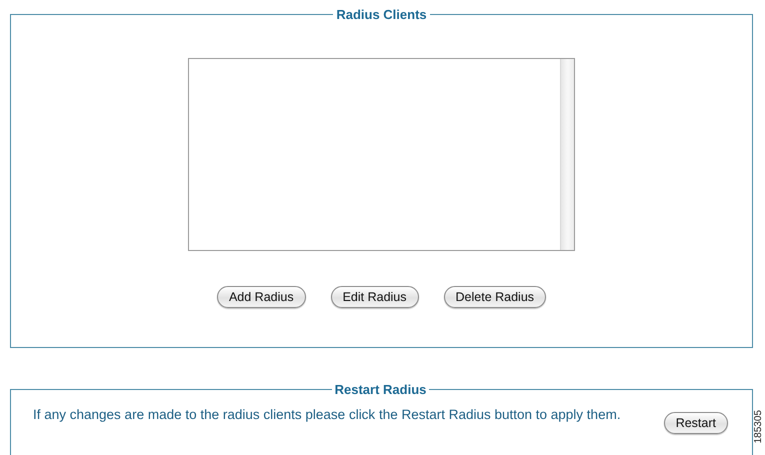 The image size is (765, 455). Describe the element at coordinates (696, 423) in the screenshot. I see `restart-button: Restart` at that location.